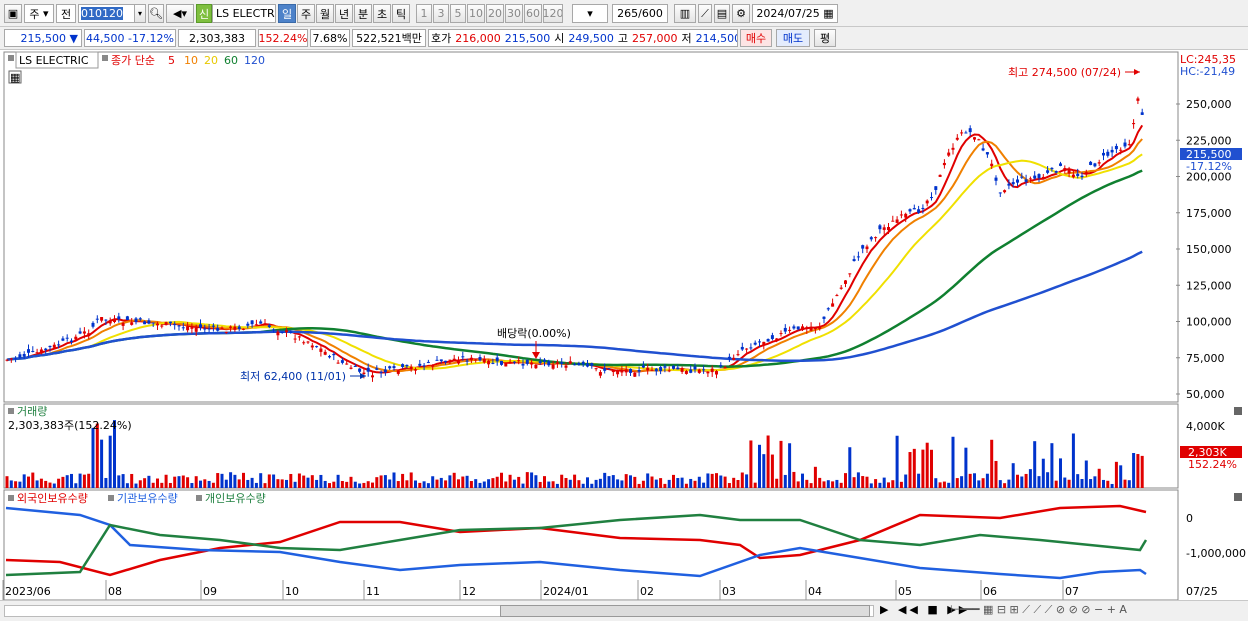  Describe the element at coordinates (825, 38) in the screenshot. I see `eval-button: 평` at that location.